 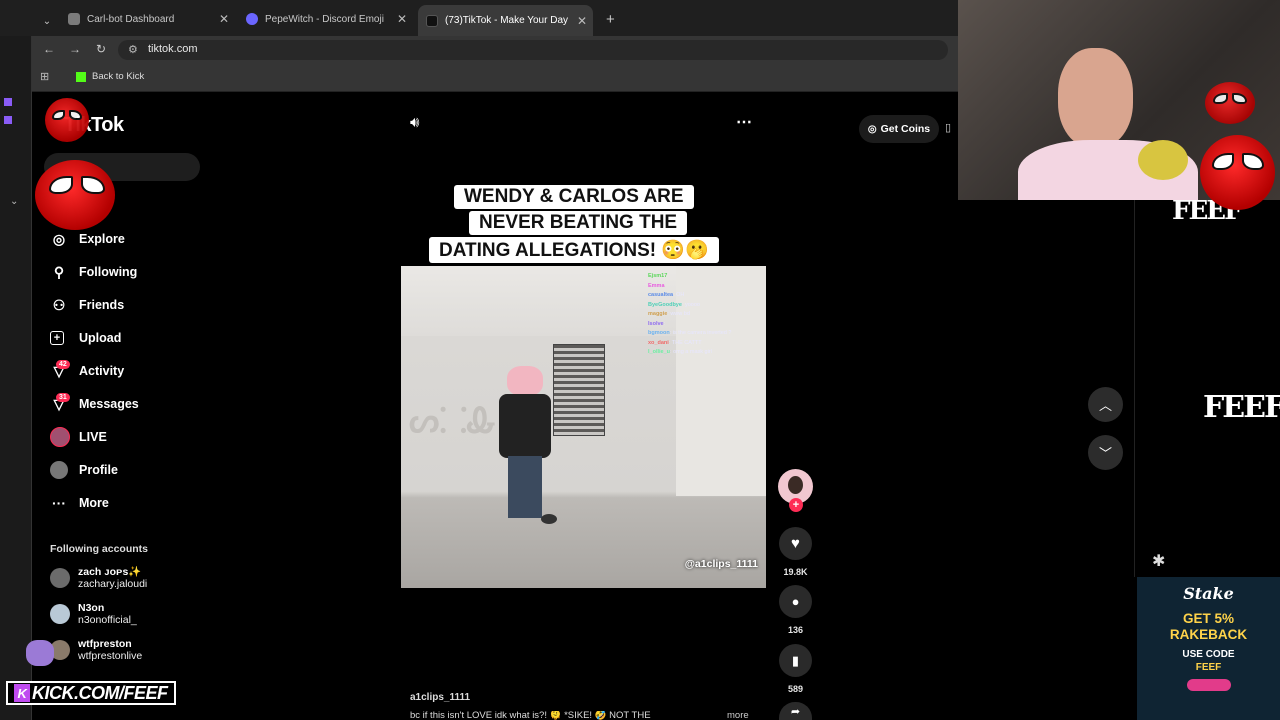 I want to click on share-icon: ➦, so click(x=795, y=711).